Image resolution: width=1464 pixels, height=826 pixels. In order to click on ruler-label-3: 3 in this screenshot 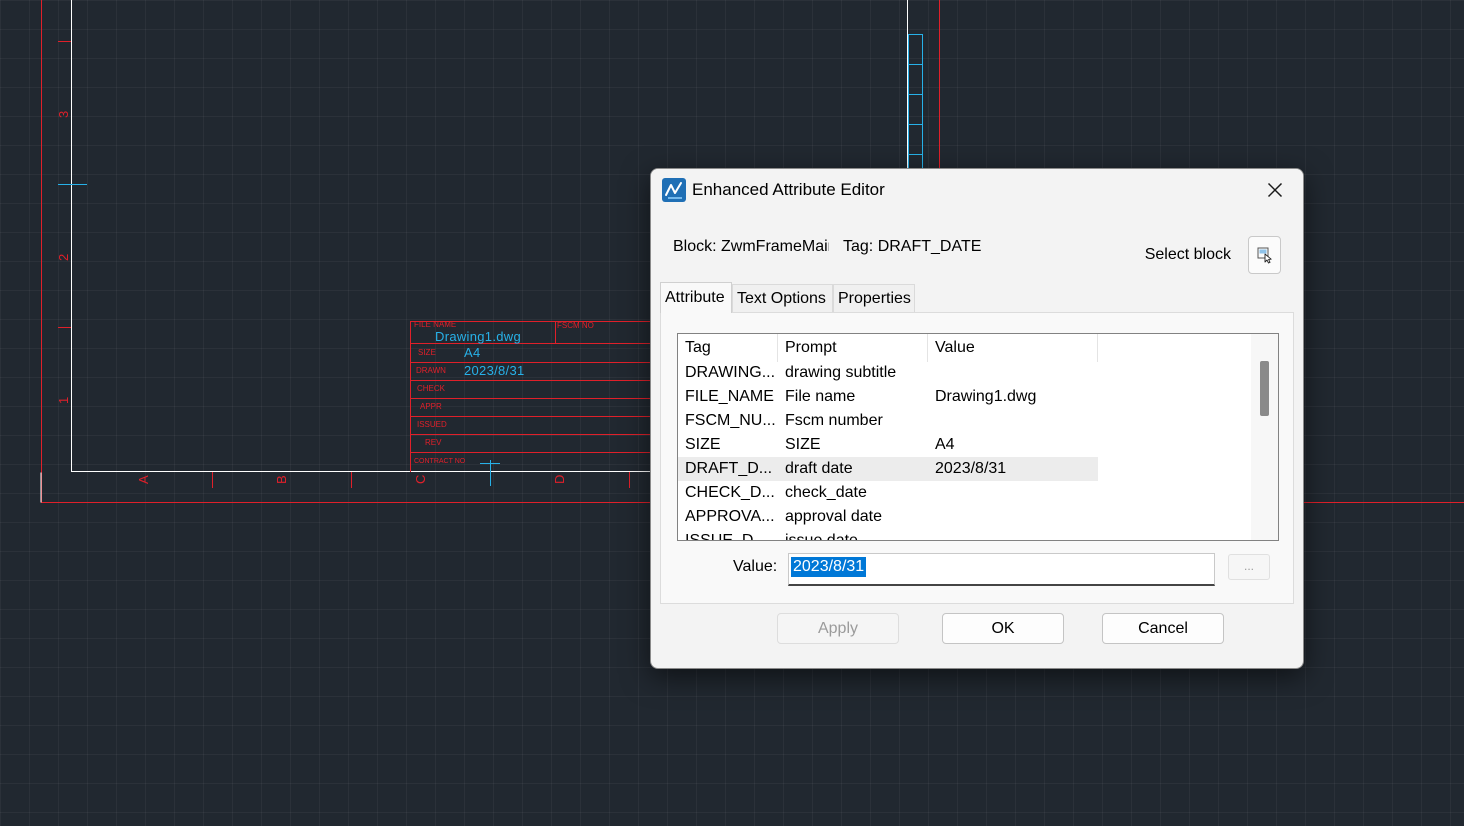, I will do `click(63, 114)`.